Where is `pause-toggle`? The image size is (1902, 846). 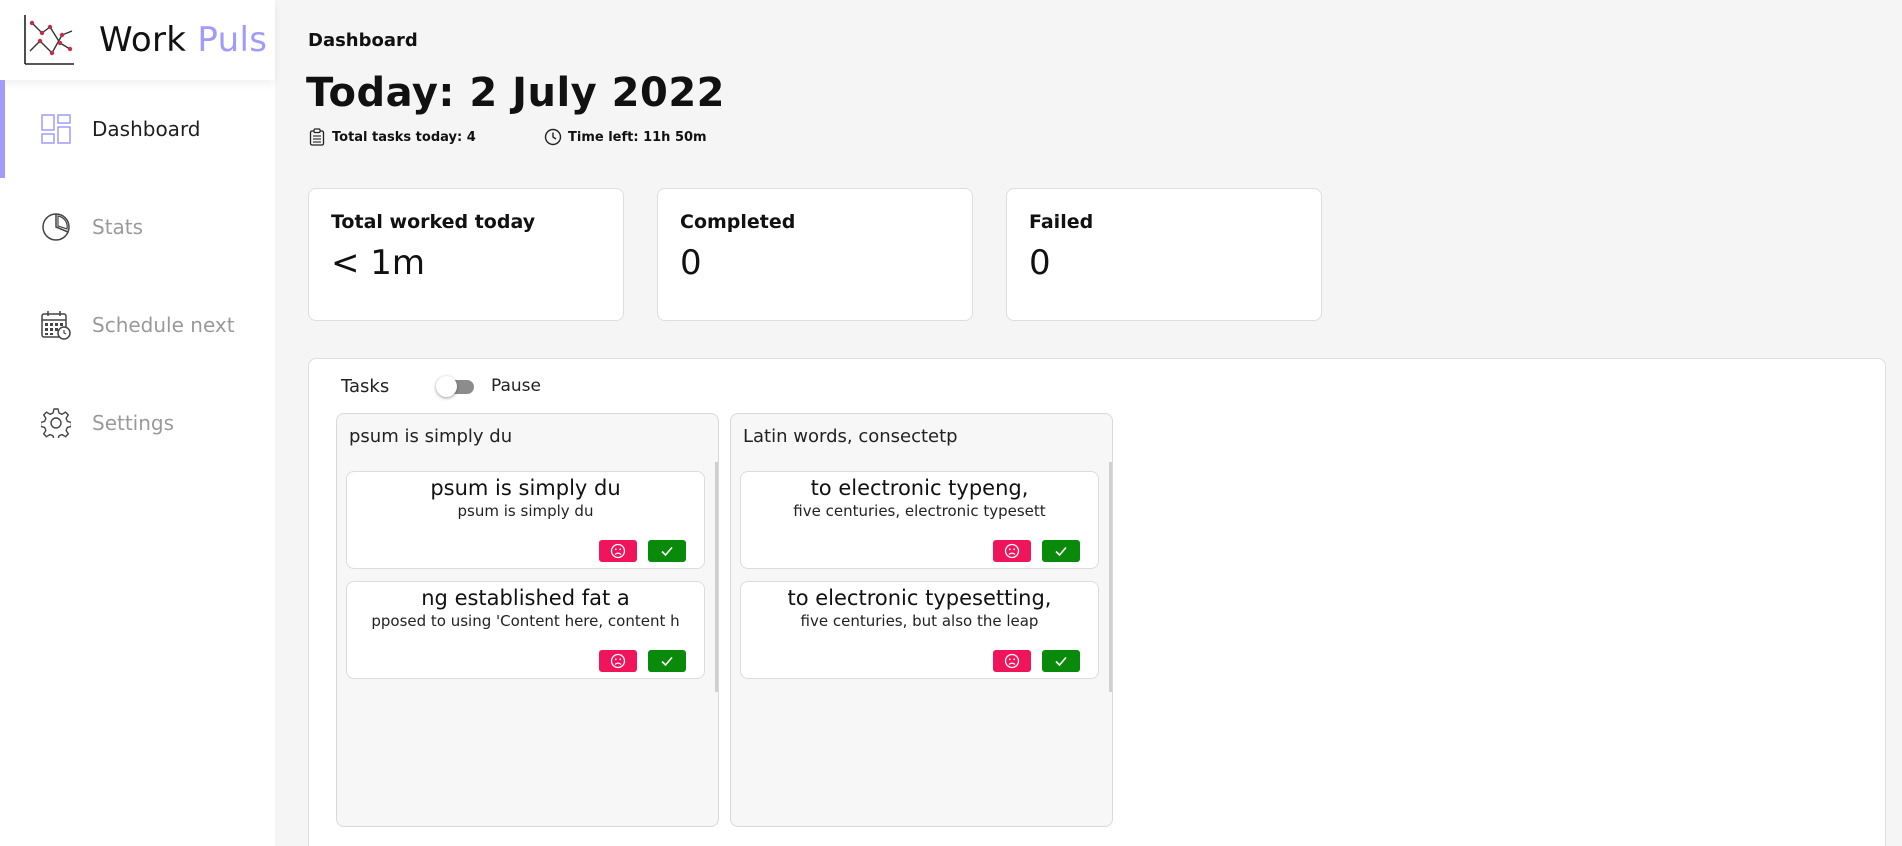
pause-toggle is located at coordinates (456, 386).